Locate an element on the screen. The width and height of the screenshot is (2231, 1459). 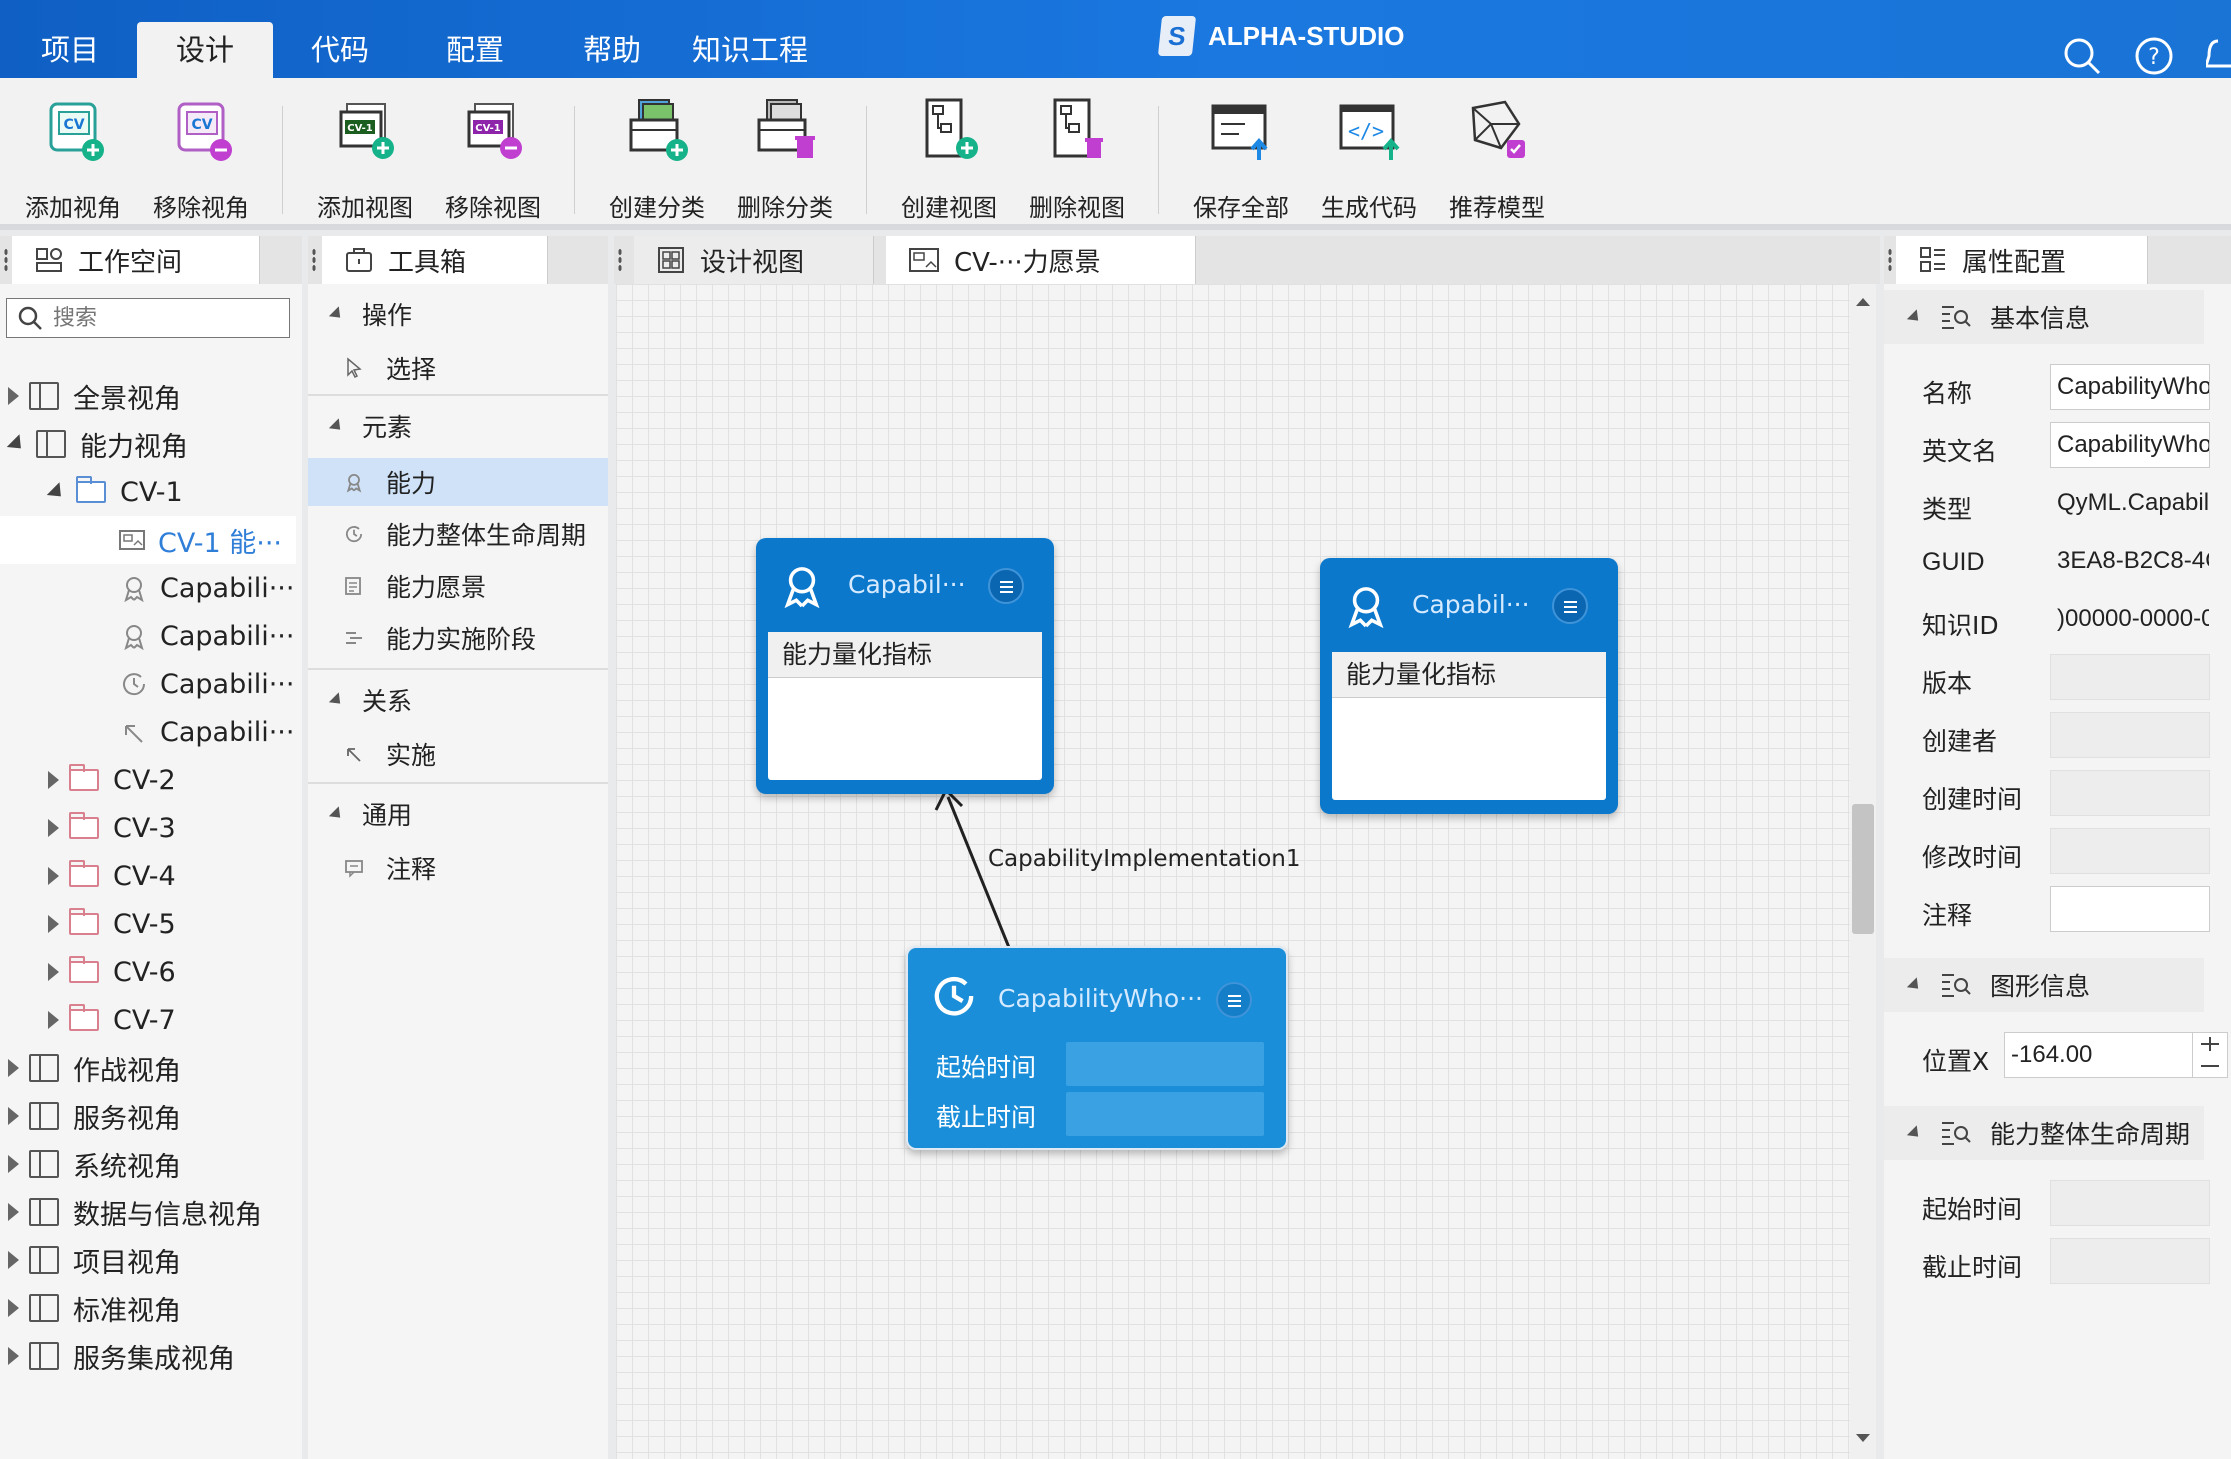
pos-x-spinner is located at coordinates (2210, 1055).